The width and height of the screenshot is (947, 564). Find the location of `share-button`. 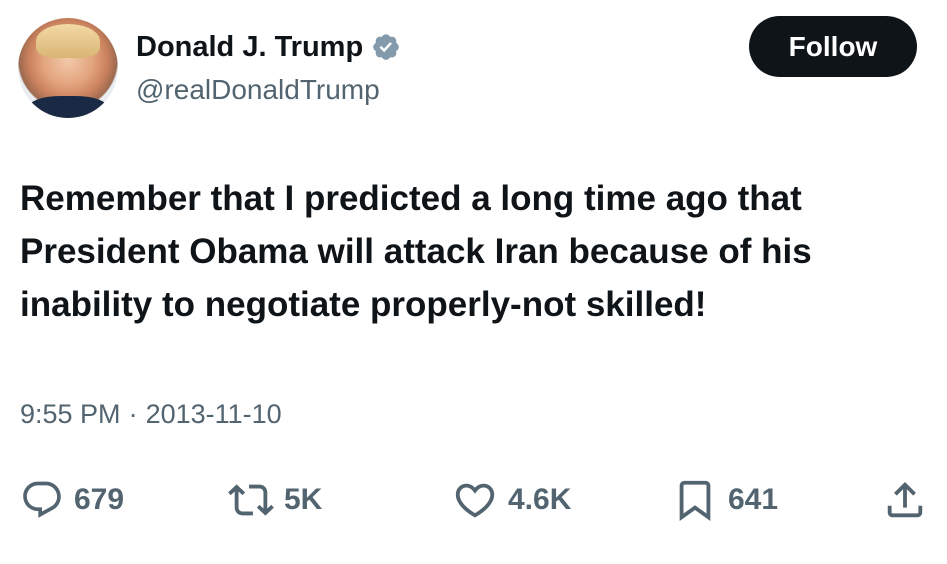

share-button is located at coordinates (905, 500).